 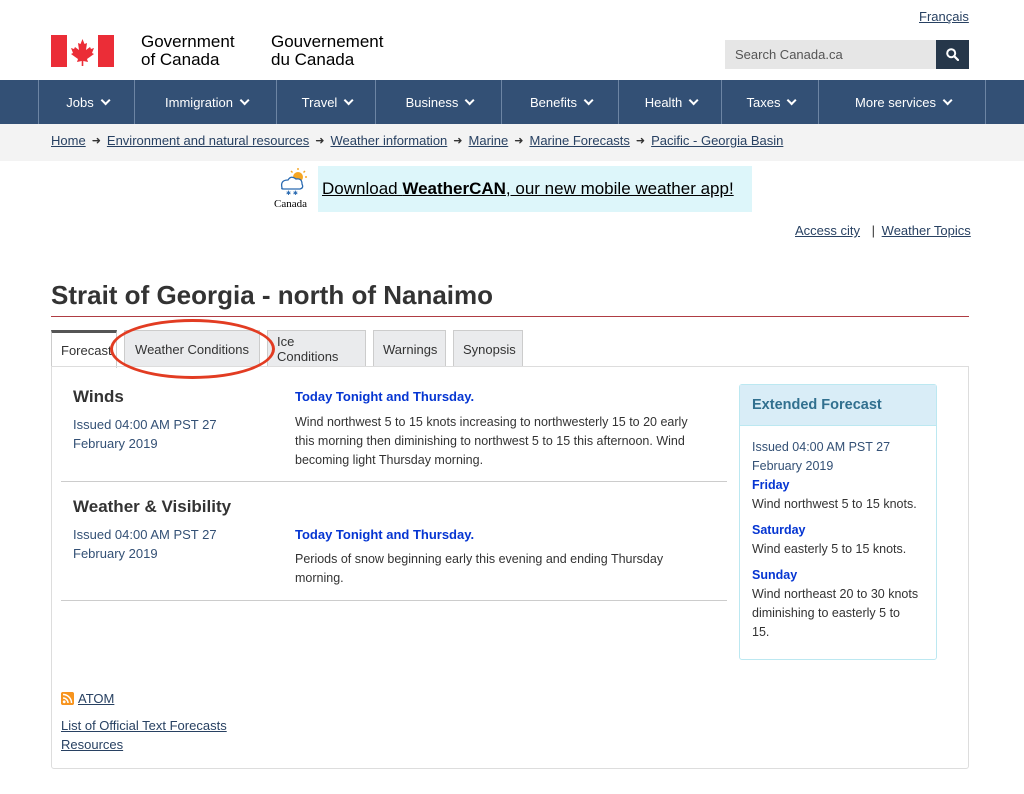 I want to click on tab-forecast: Forecast, so click(x=84, y=349).